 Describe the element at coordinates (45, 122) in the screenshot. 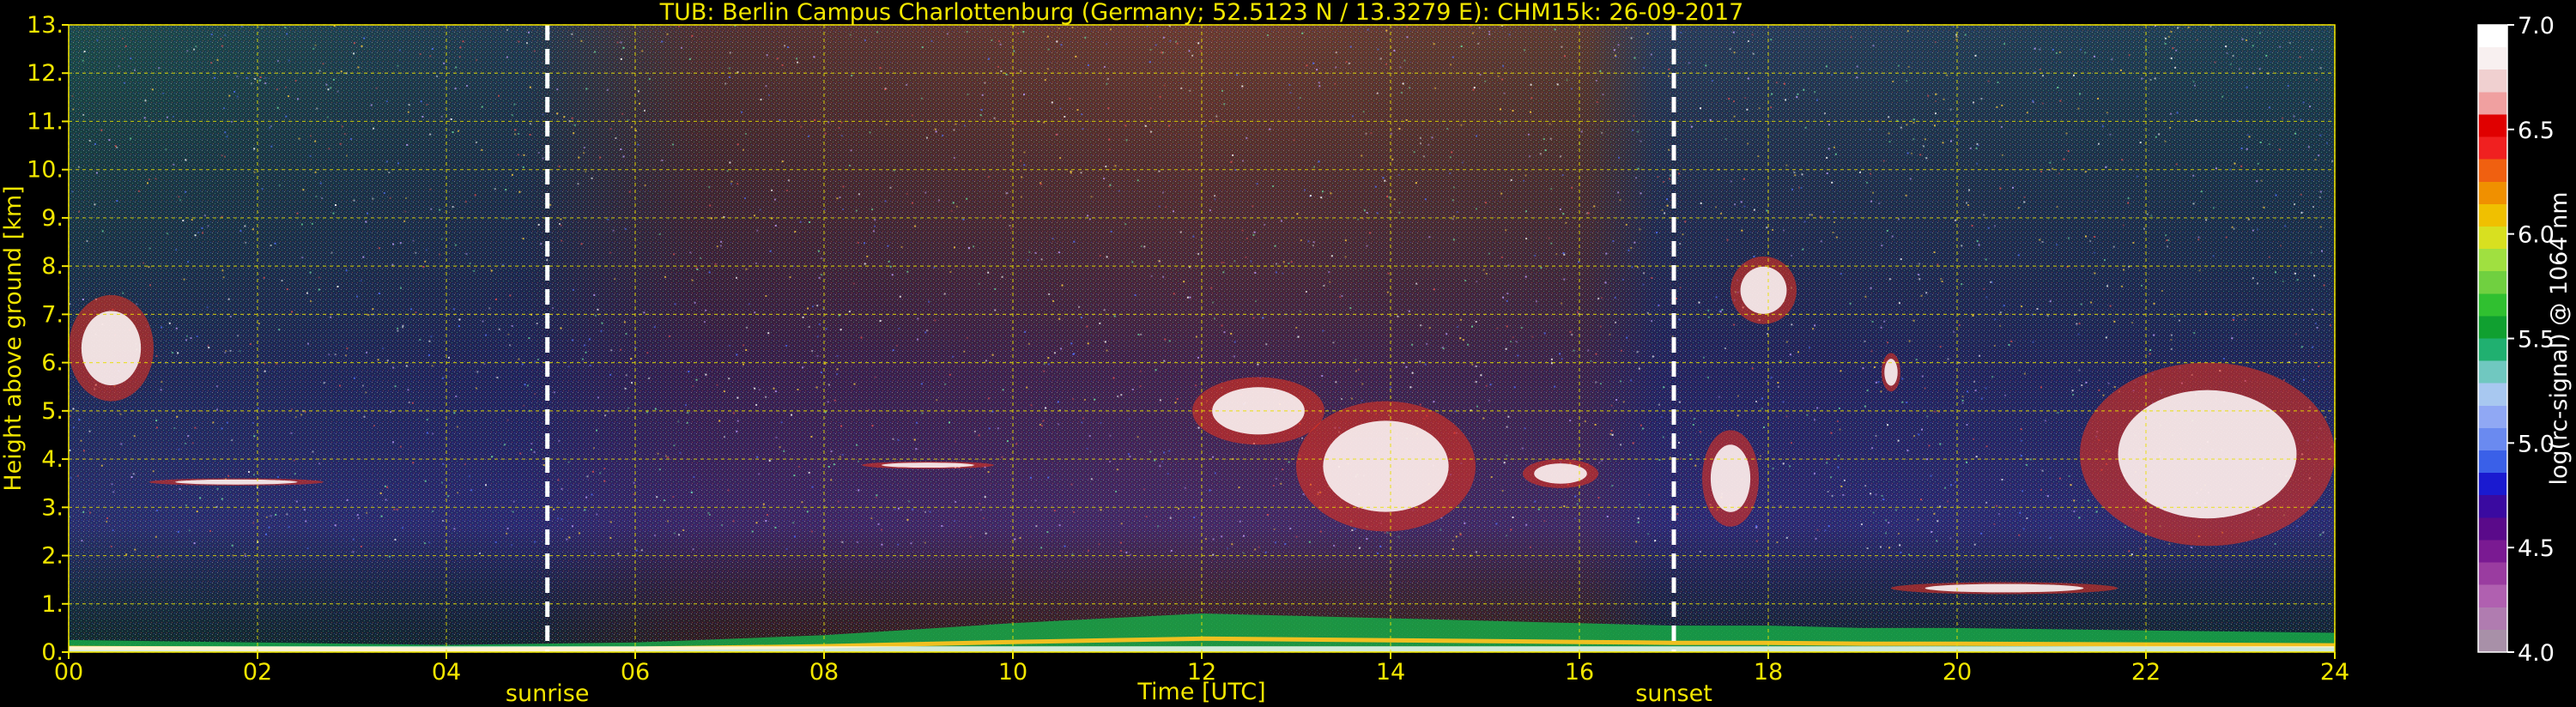

I see `y-tick-label: 11.` at that location.